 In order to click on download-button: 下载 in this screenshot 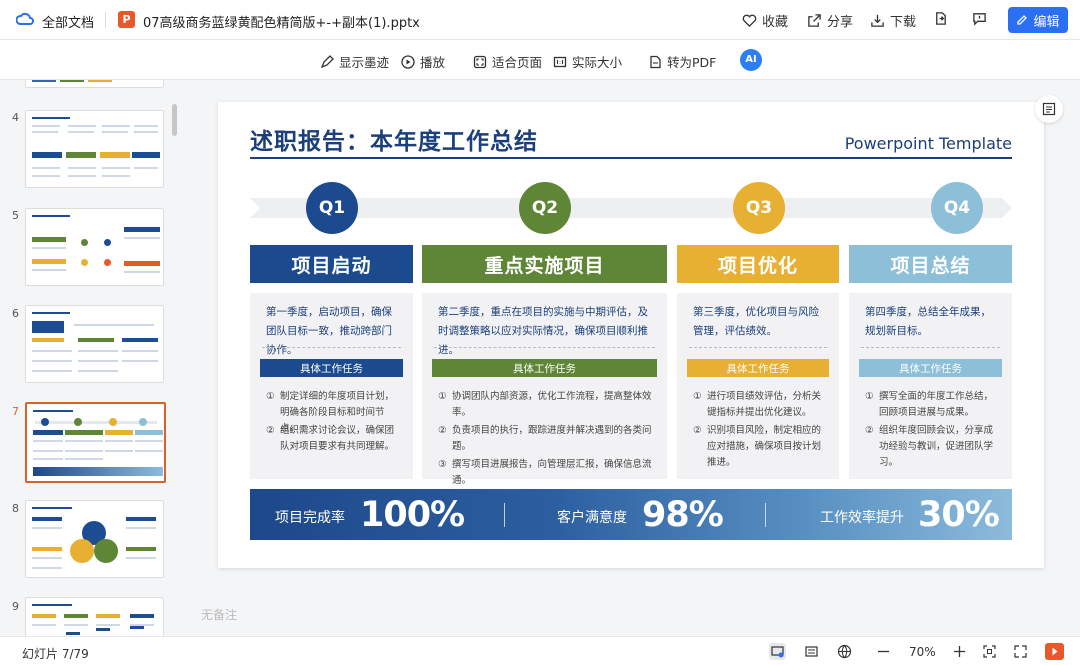, I will do `click(893, 20)`.